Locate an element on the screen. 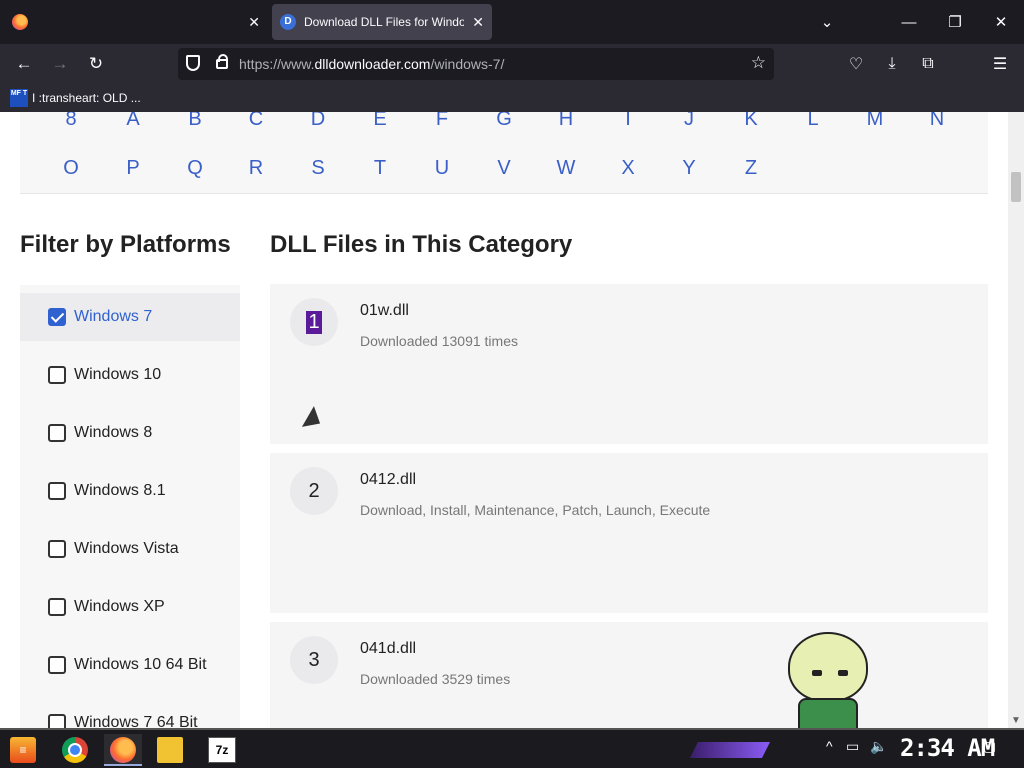  alpha-link-U: U is located at coordinates (442, 168).